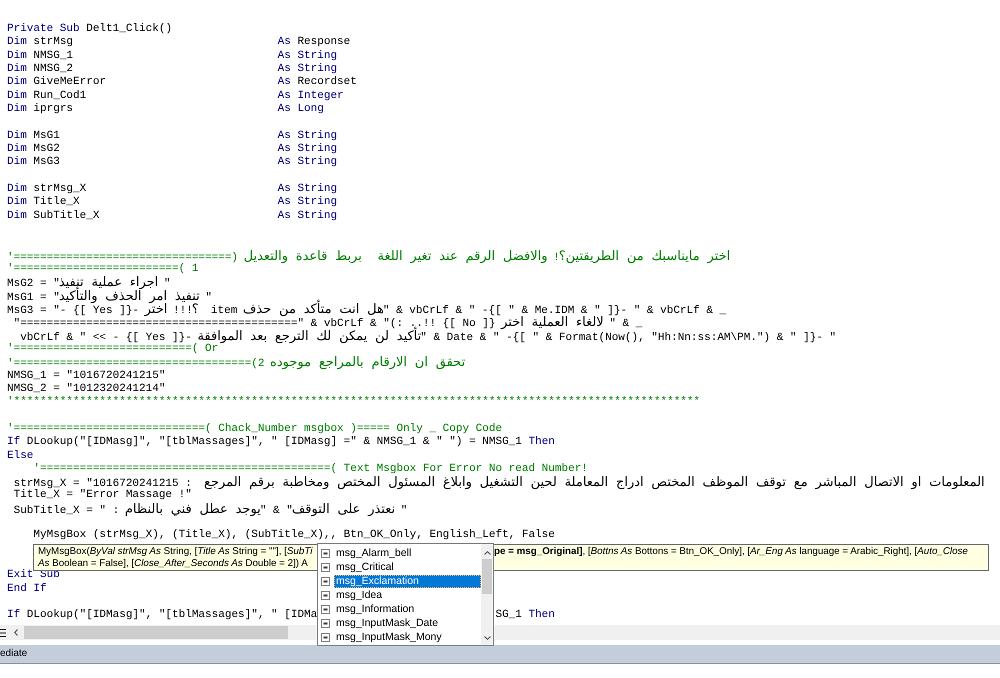  Describe the element at coordinates (407, 553) in the screenshot. I see `completion-item: msg_Alarm_bell` at that location.